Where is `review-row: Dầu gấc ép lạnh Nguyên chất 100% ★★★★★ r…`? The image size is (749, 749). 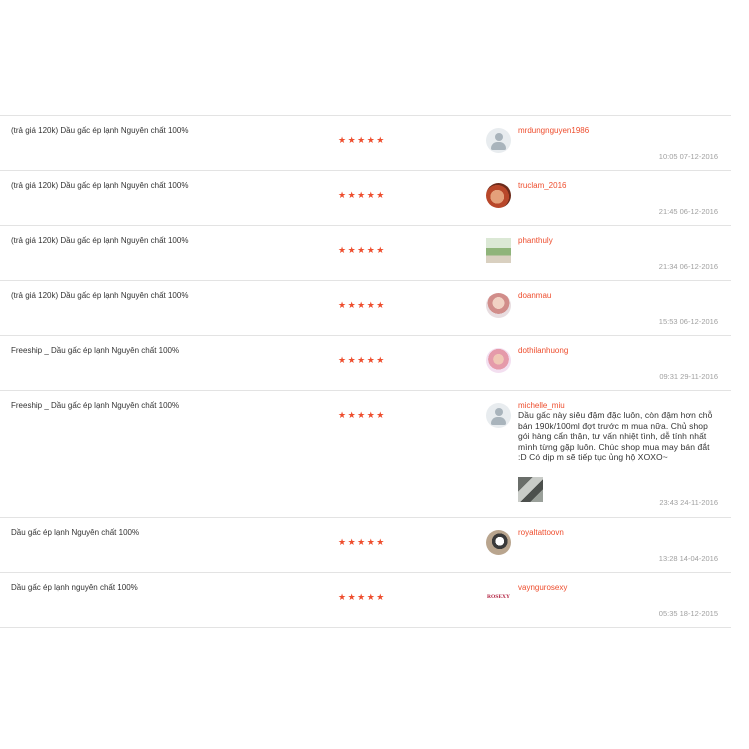
review-row: Dầu gấc ép lạnh Nguyên chất 100% ★★★★★ r… is located at coordinates (365, 545).